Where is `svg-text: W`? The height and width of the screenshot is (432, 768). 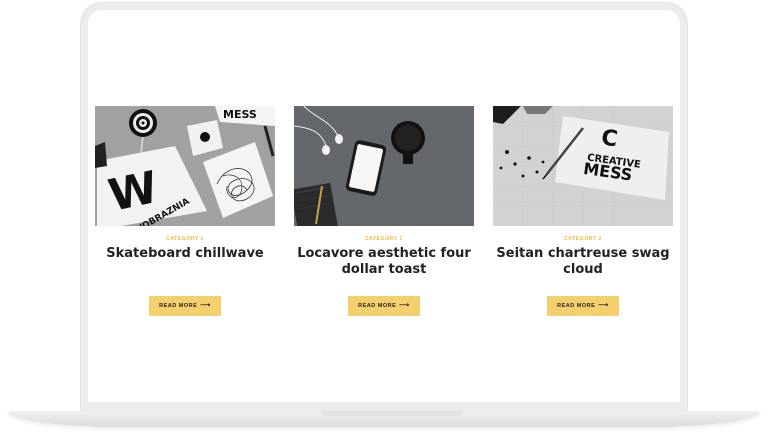 svg-text: W is located at coordinates (133, 192).